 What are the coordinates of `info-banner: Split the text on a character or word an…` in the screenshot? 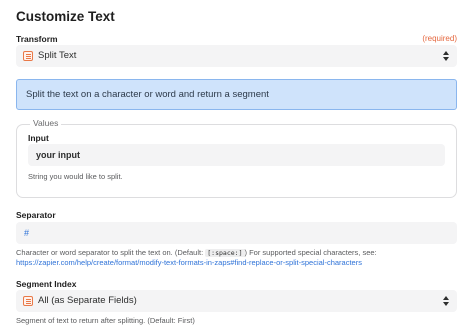 It's located at (236, 94).